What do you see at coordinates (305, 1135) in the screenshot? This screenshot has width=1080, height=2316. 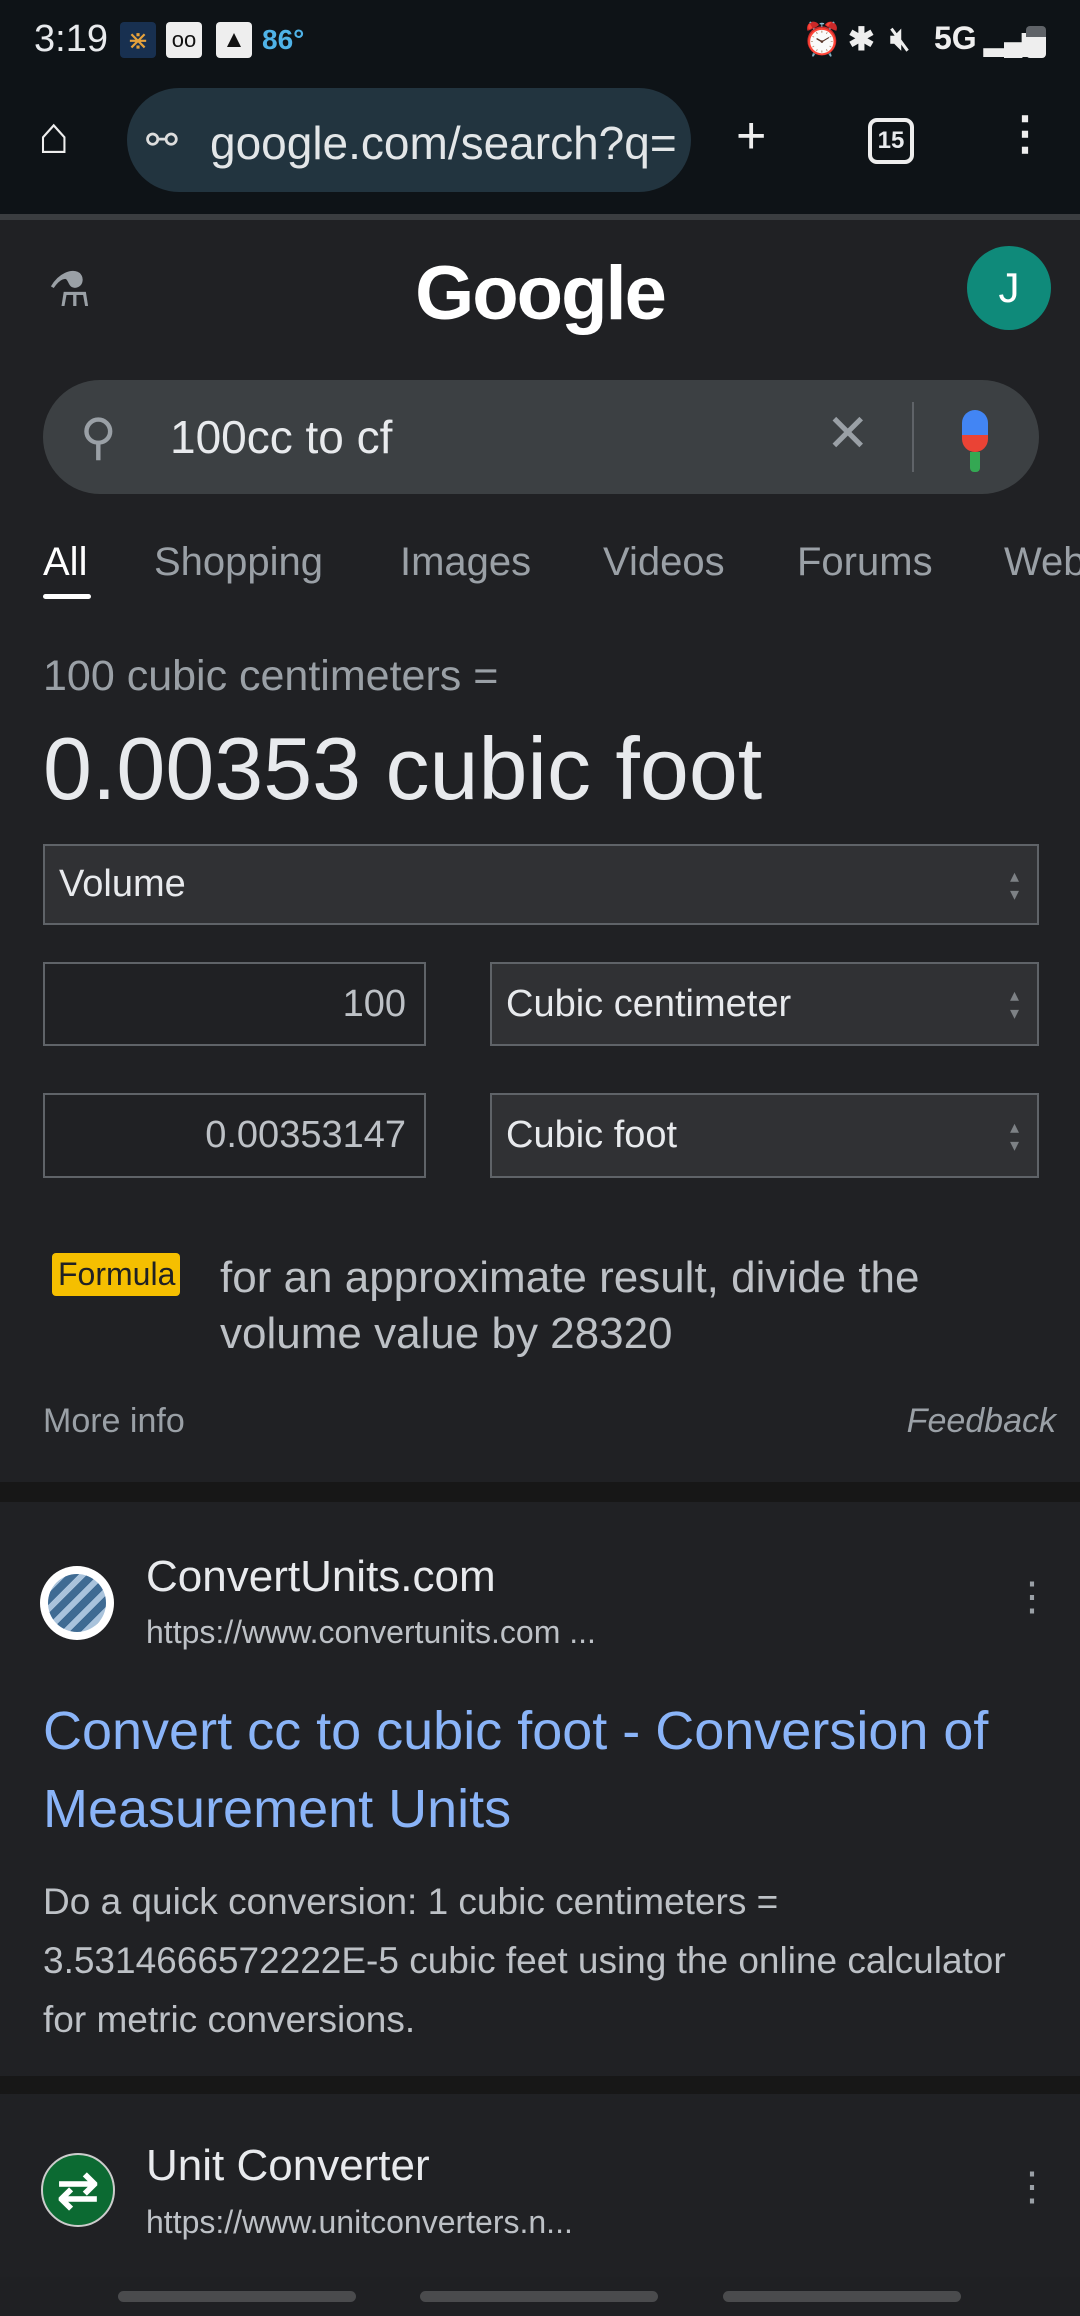 I see `to-value: 0.00353147` at bounding box center [305, 1135].